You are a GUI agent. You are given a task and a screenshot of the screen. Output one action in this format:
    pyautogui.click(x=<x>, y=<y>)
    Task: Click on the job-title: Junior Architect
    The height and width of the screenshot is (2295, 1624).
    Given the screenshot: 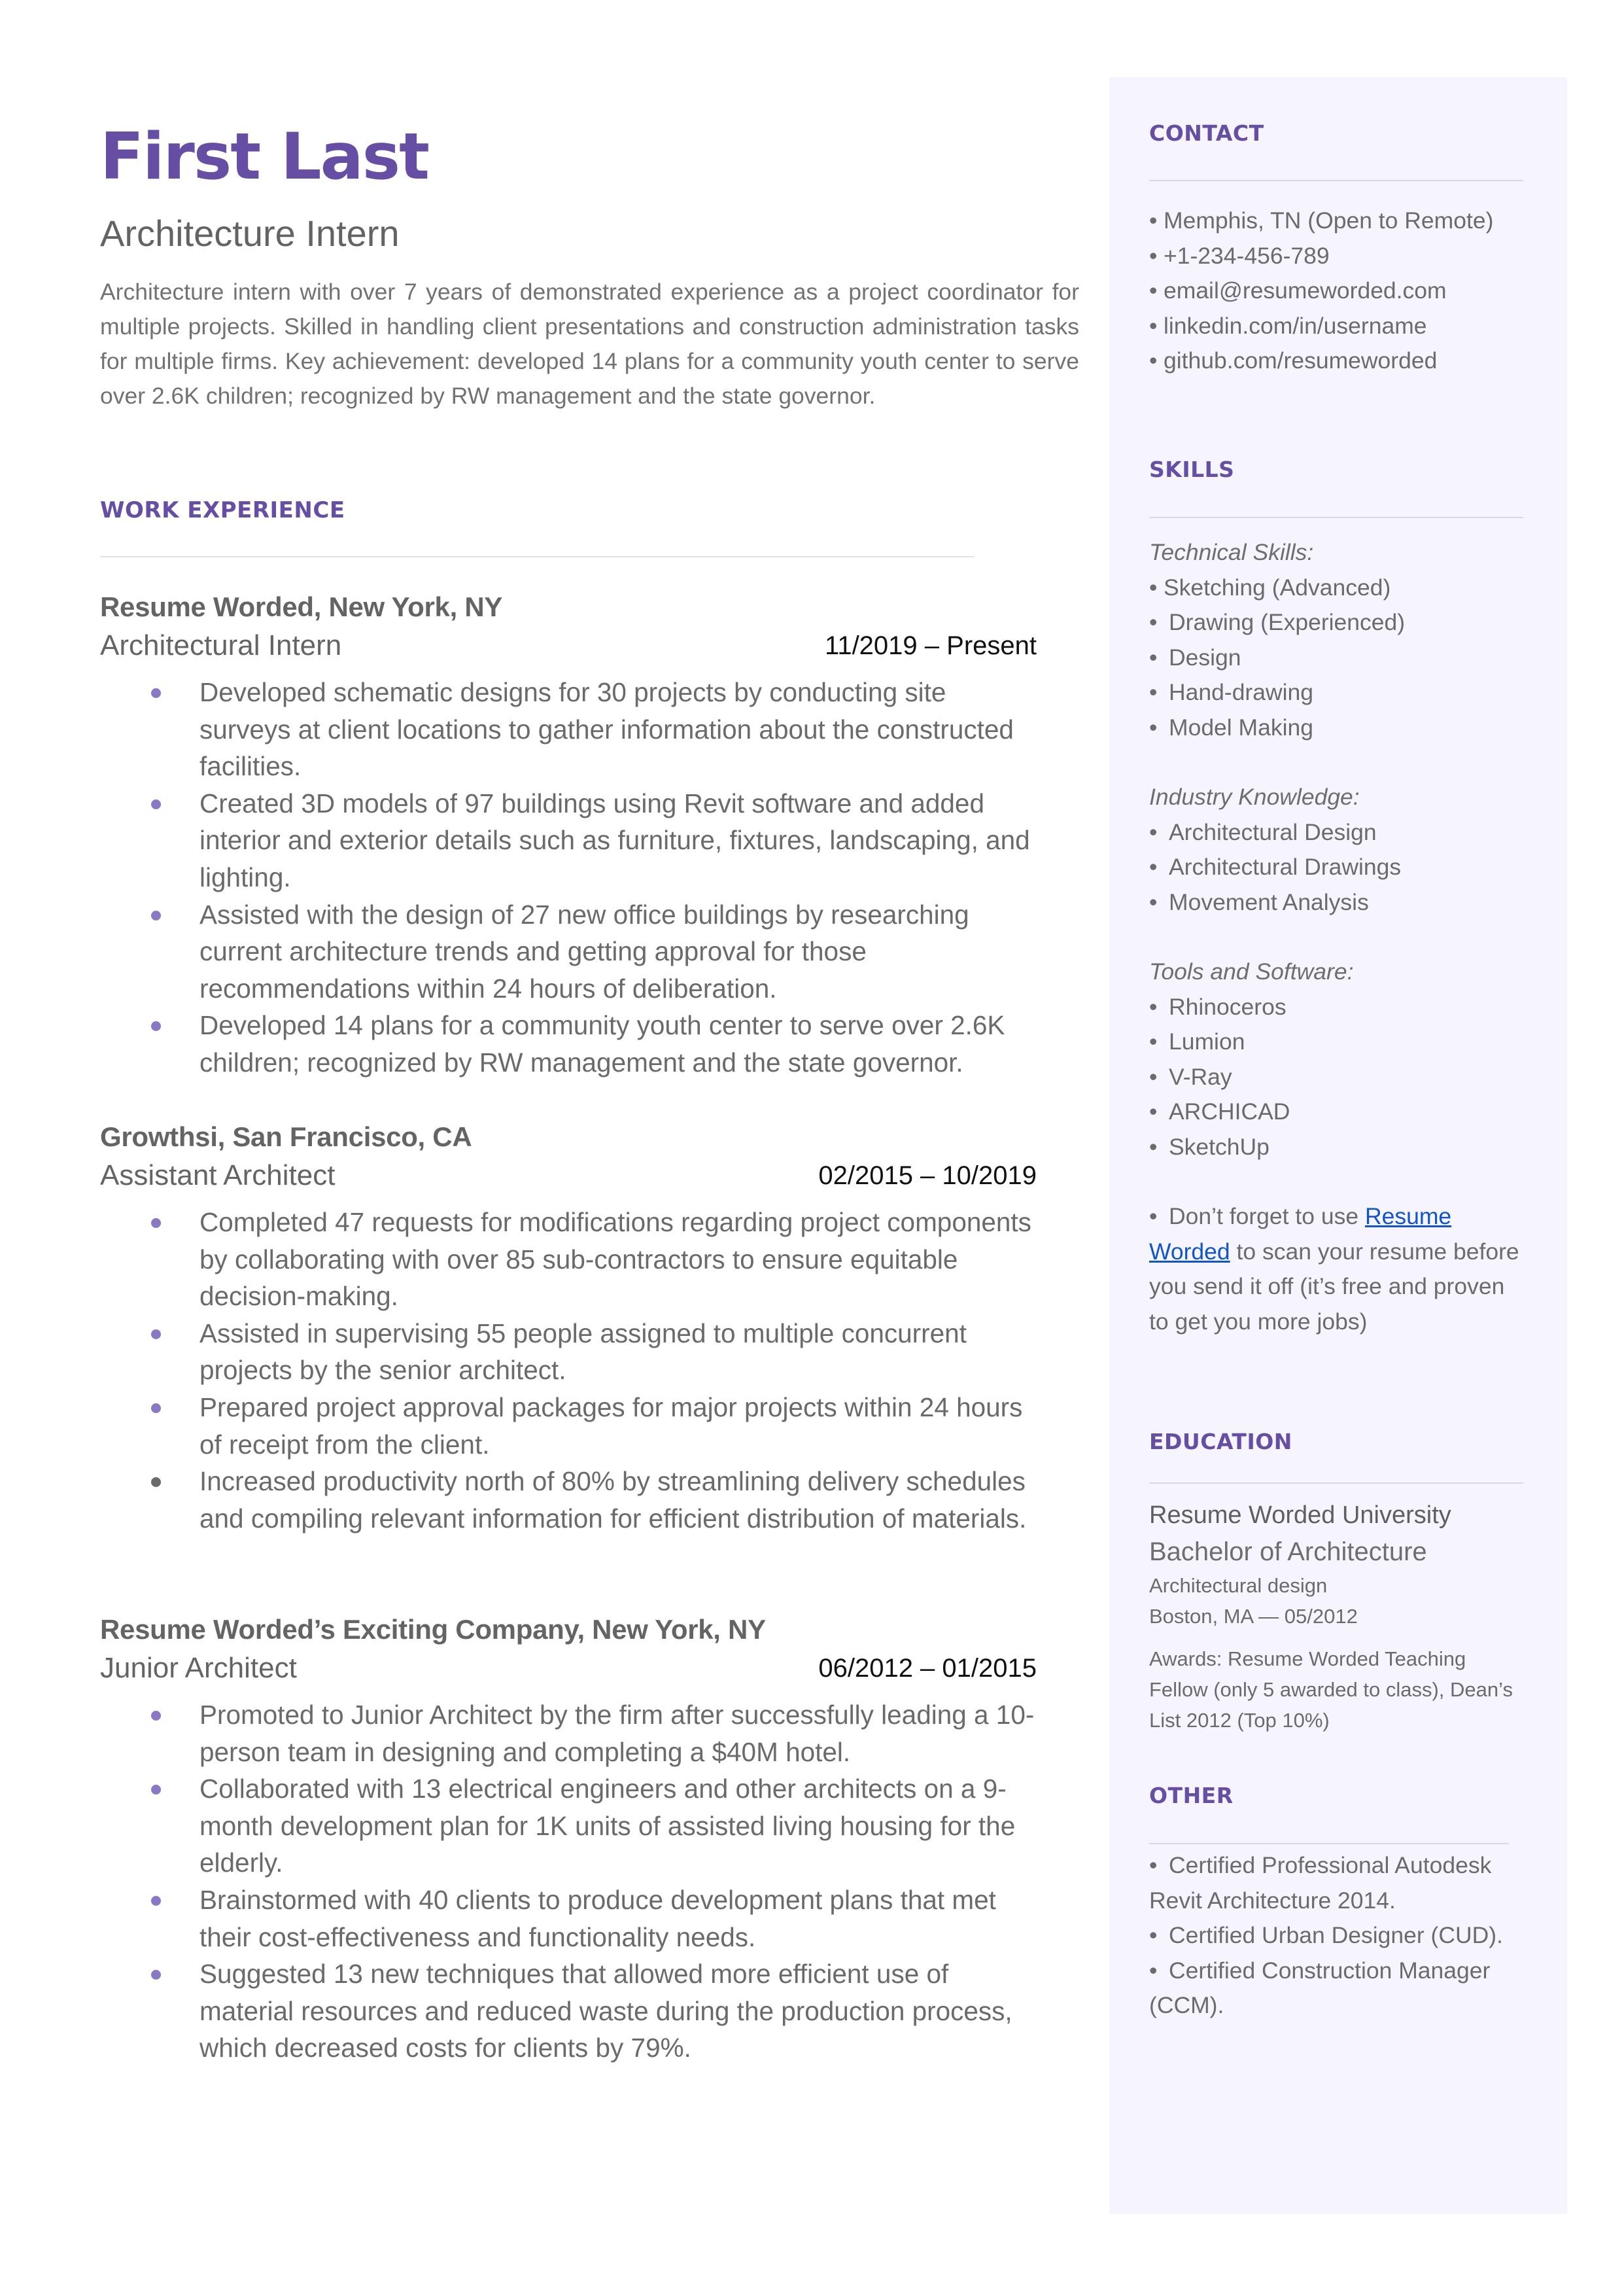 What is the action you would take?
    pyautogui.click(x=198, y=1668)
    